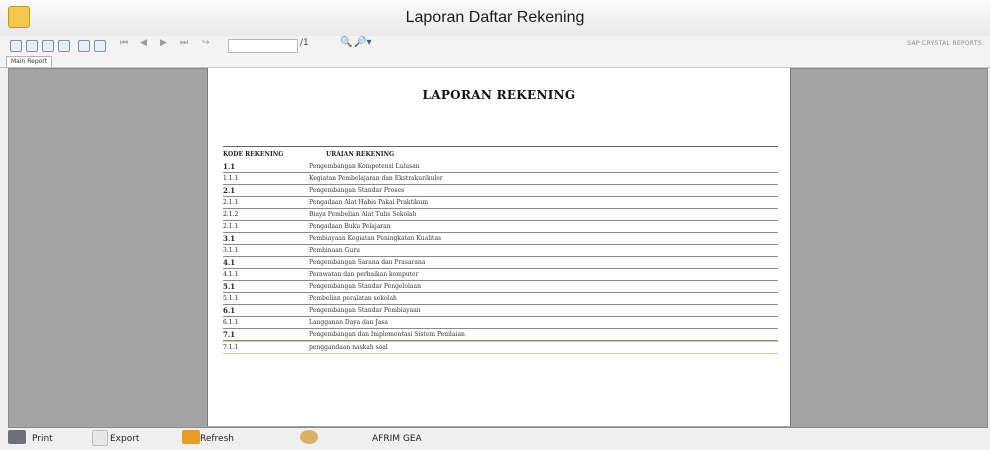 The image size is (990, 450). I want to click on report-row: 4.1 Pengembangan Sarana dan Prasarana, so click(500, 263).